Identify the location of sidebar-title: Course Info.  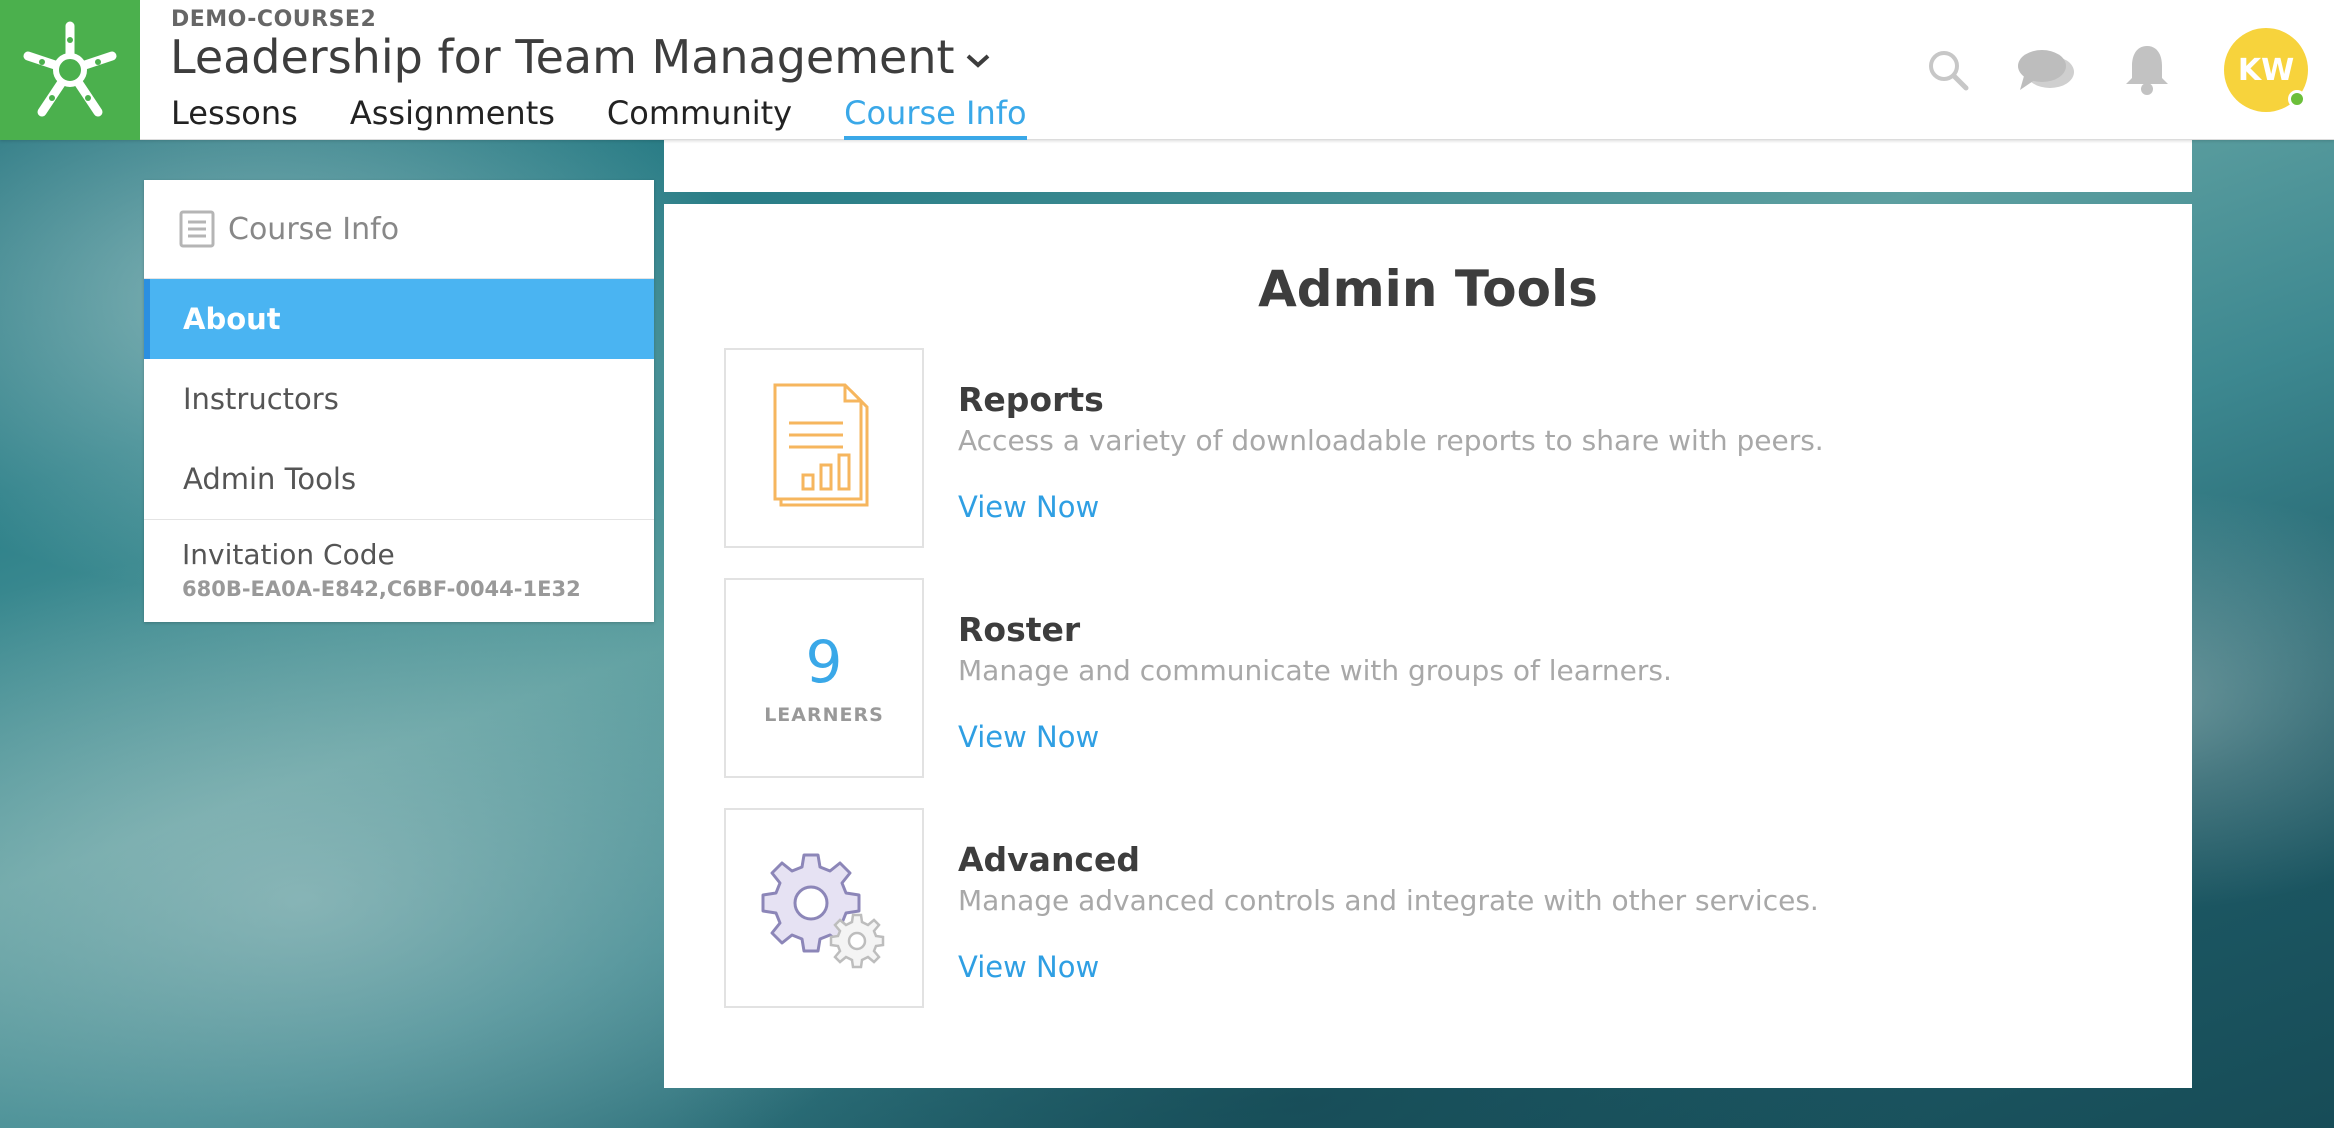
(314, 229).